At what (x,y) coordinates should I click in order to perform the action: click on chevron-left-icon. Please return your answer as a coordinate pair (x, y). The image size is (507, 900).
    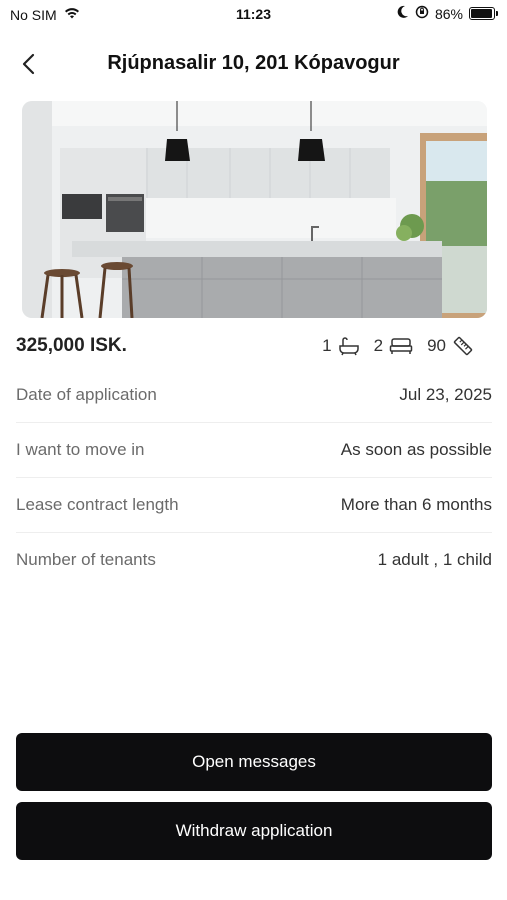
    Looking at the image, I should click on (28, 64).